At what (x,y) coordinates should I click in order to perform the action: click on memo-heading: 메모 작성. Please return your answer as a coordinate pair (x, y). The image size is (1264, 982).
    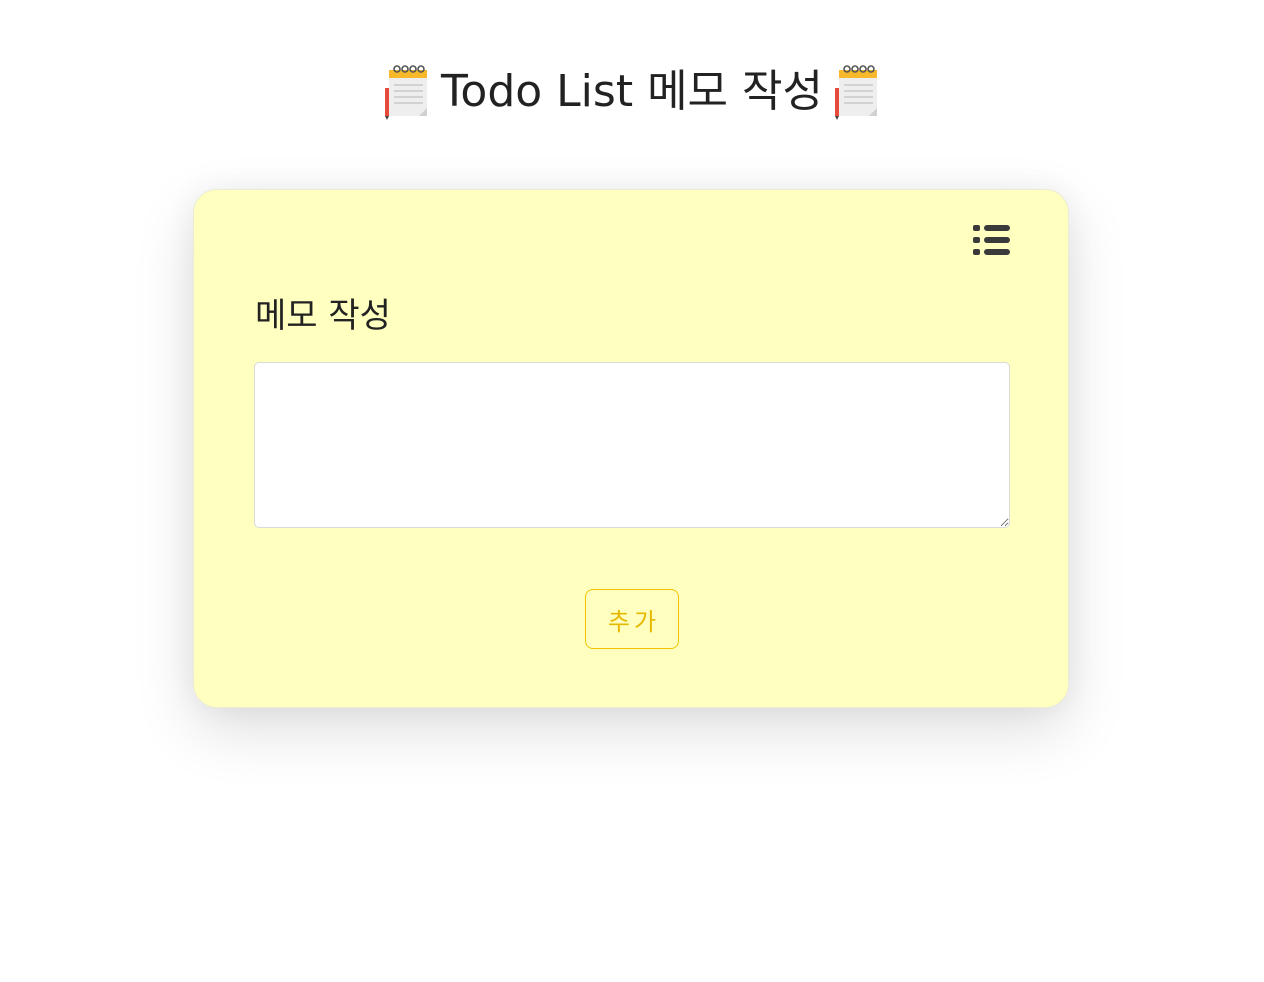
    Looking at the image, I should click on (323, 316).